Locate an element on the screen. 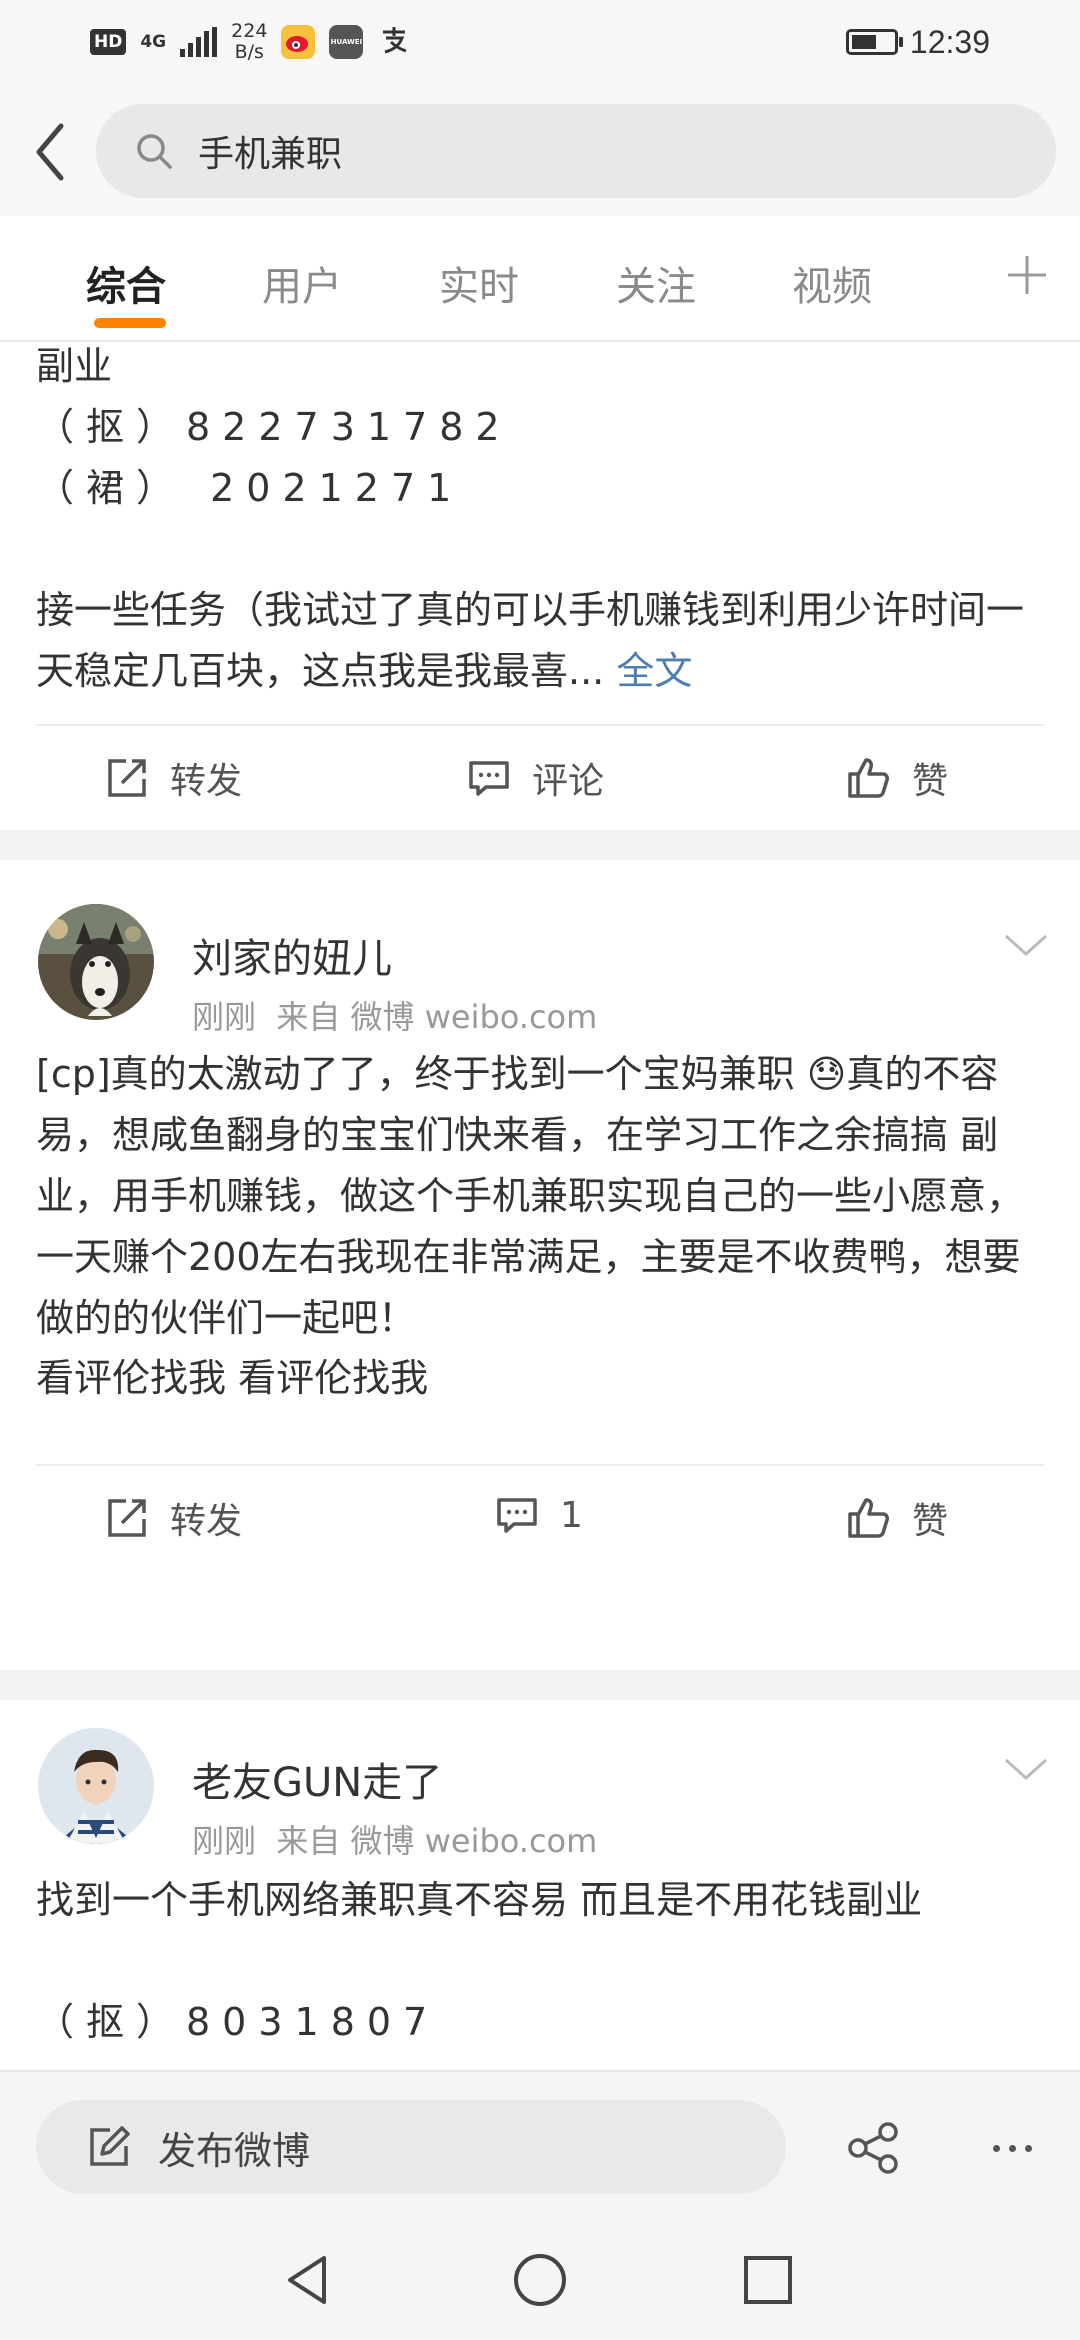 This screenshot has height=2340, width=1080. status-bar: HD 4G 224 B/s HUAWEI 12:39 is located at coordinates (540, 42).